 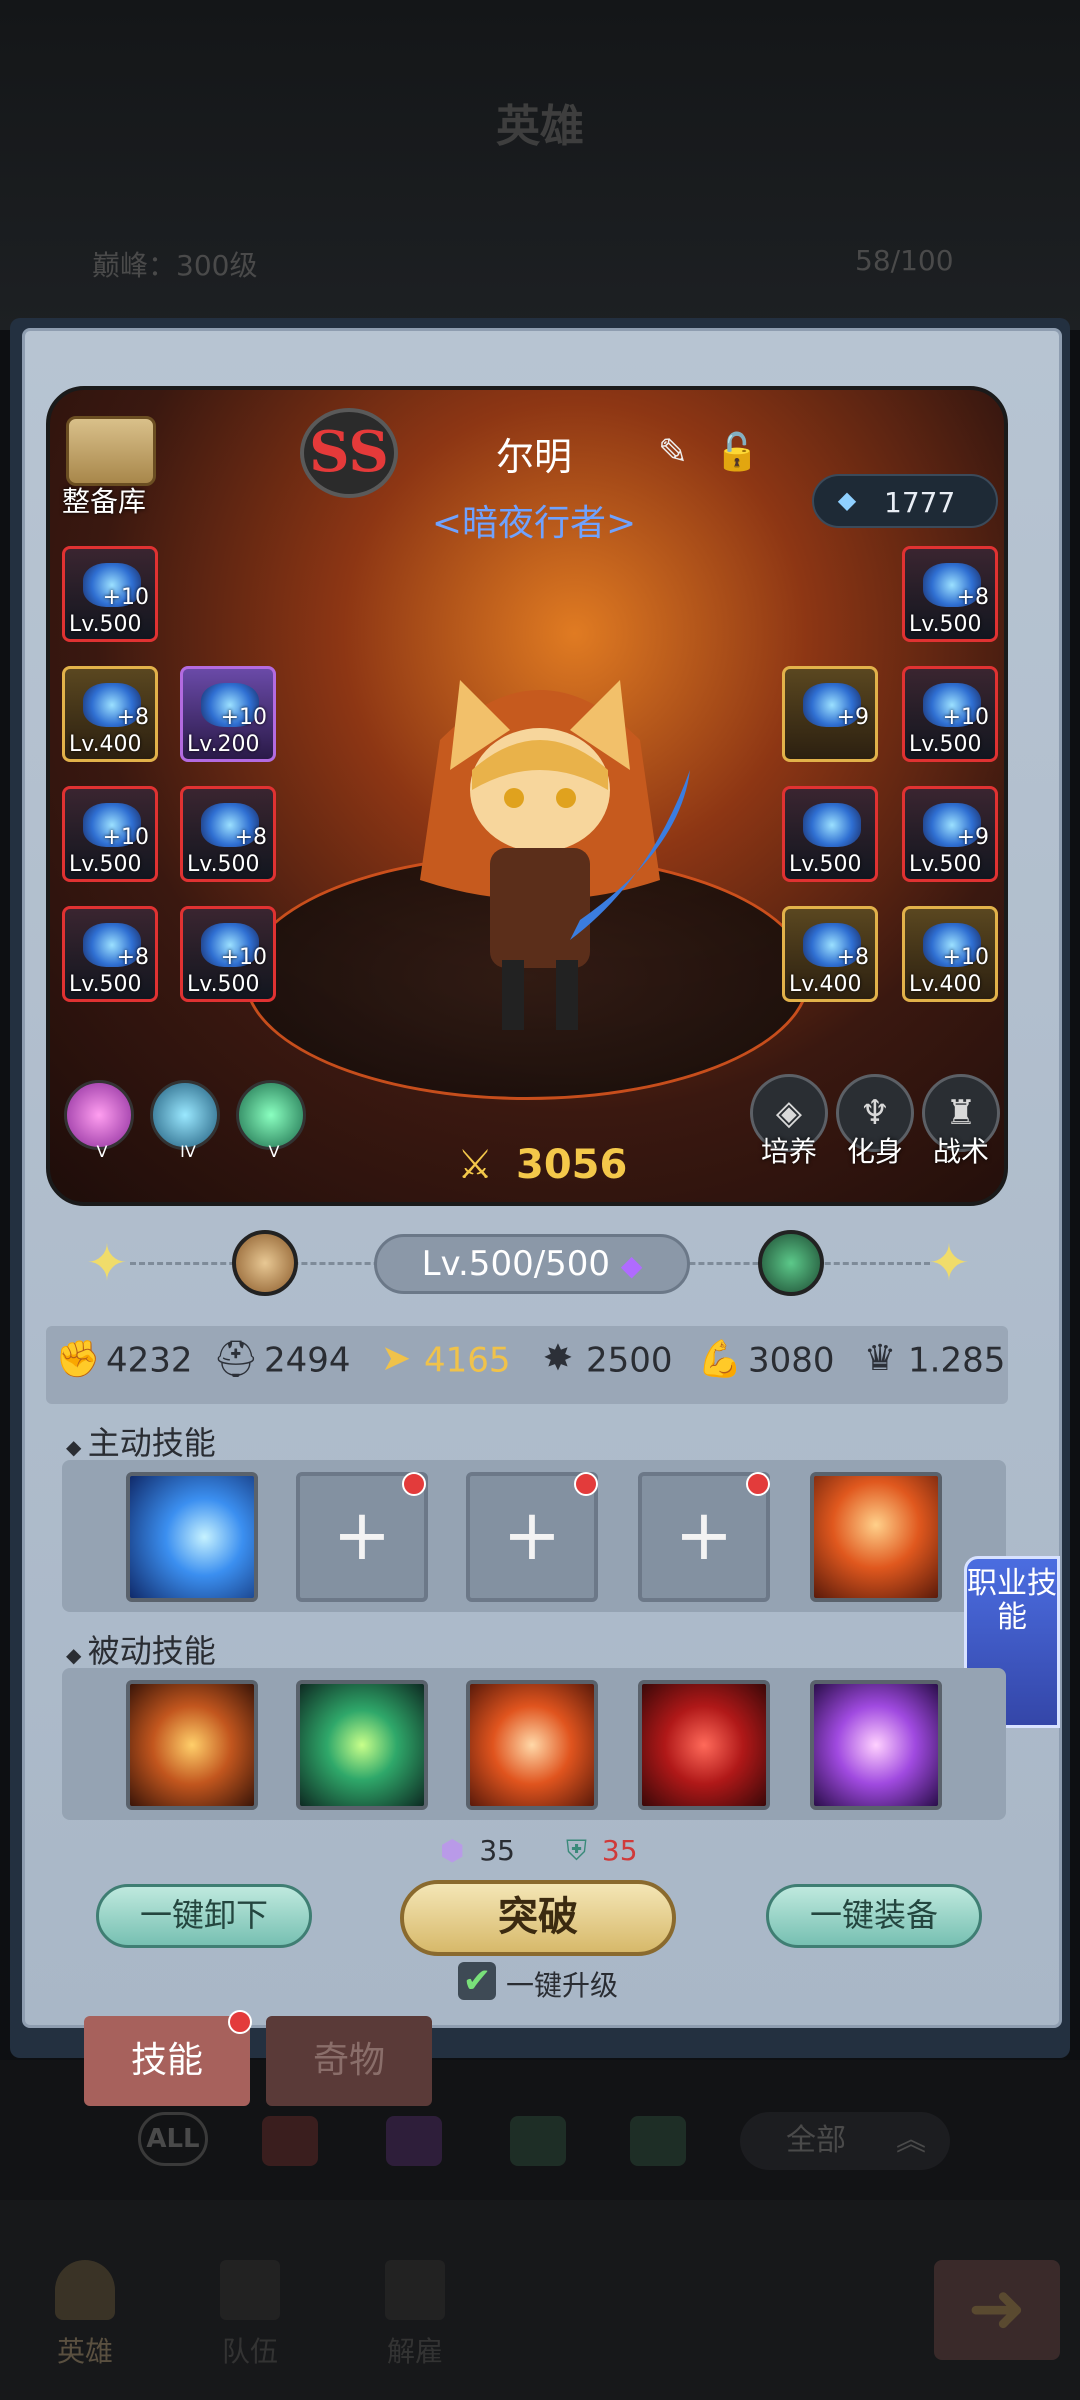 I want to click on stat-crit: ✸ 2500, so click(x=603, y=1365).